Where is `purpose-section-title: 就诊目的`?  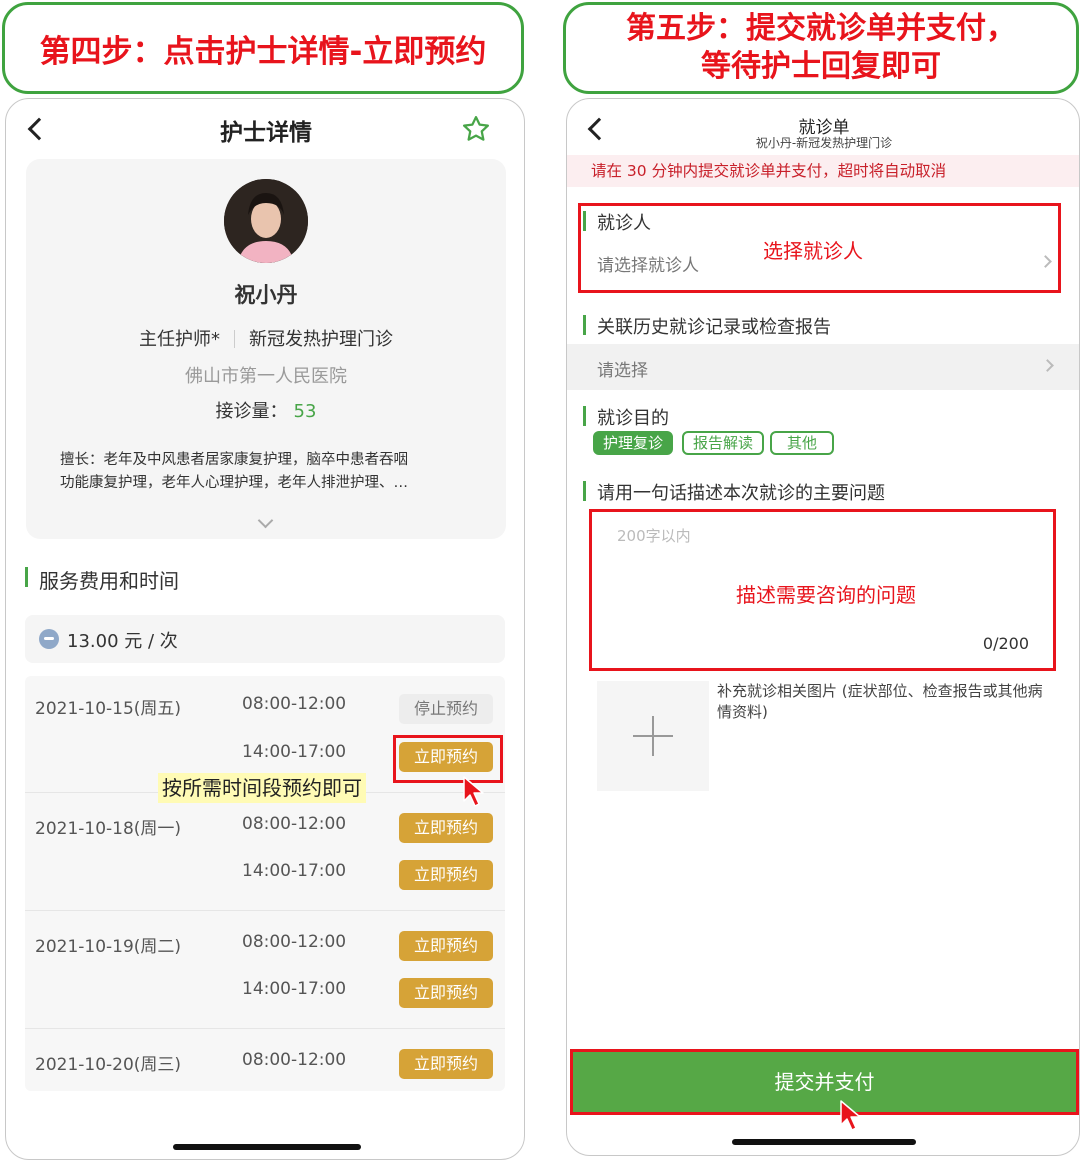
purpose-section-title: 就诊目的 is located at coordinates (626, 417).